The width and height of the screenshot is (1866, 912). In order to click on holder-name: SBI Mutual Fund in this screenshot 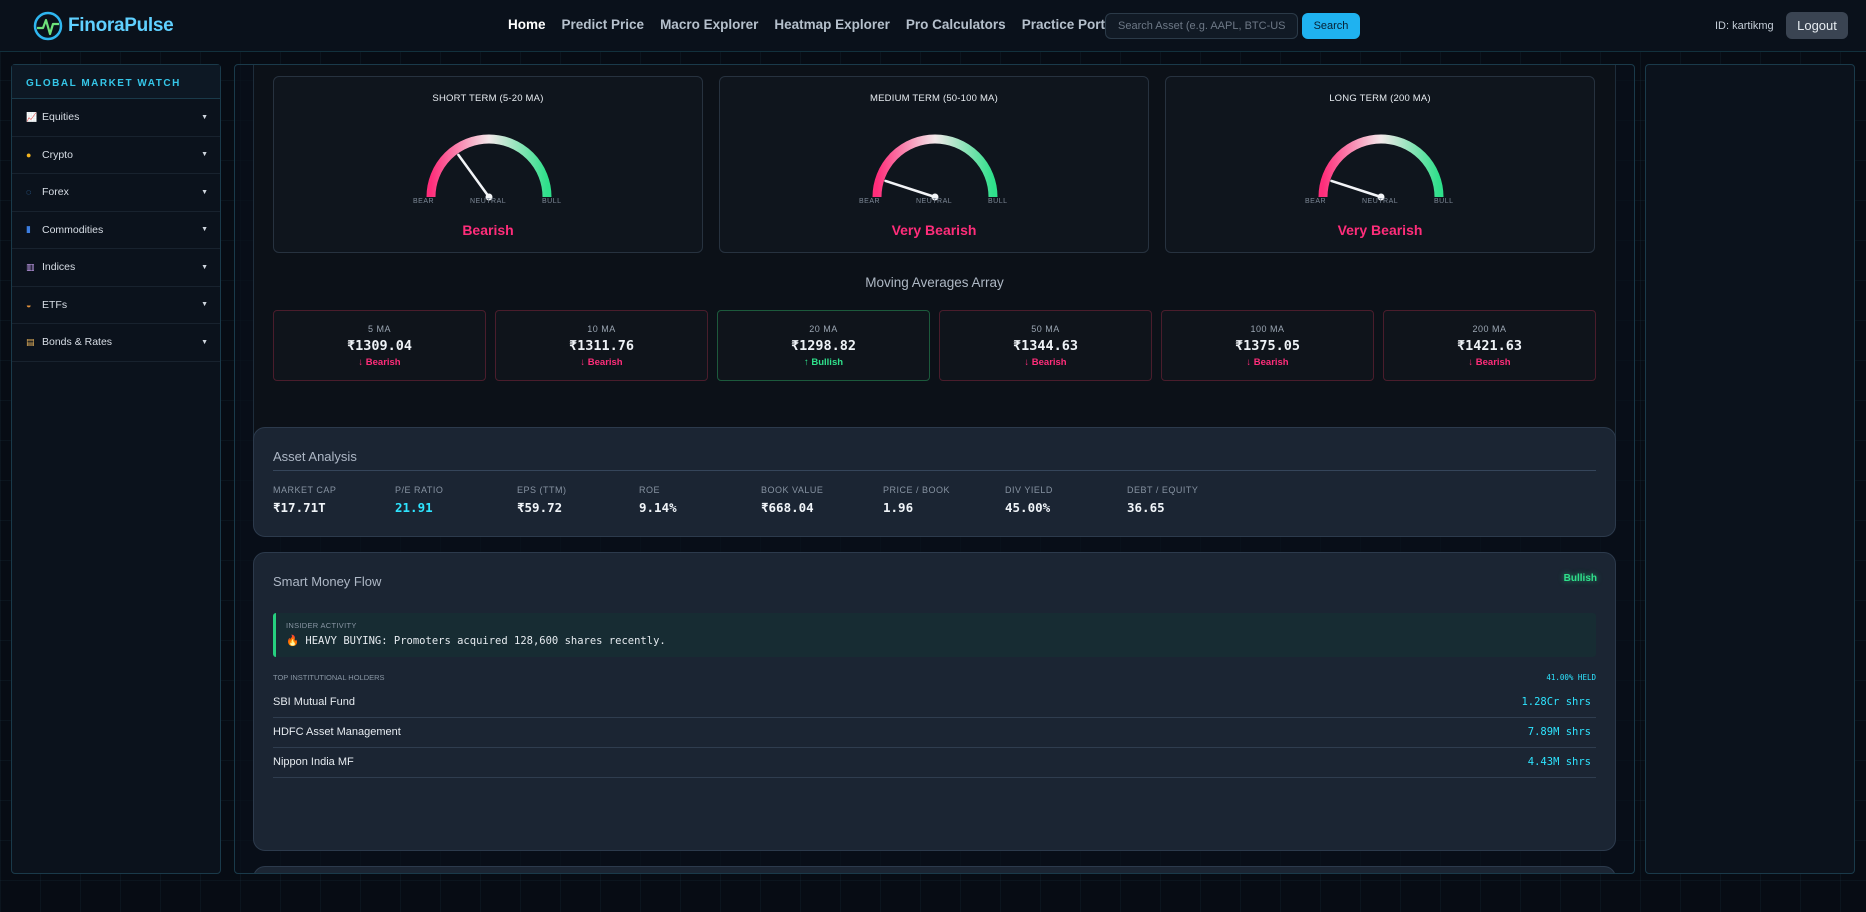, I will do `click(314, 702)`.